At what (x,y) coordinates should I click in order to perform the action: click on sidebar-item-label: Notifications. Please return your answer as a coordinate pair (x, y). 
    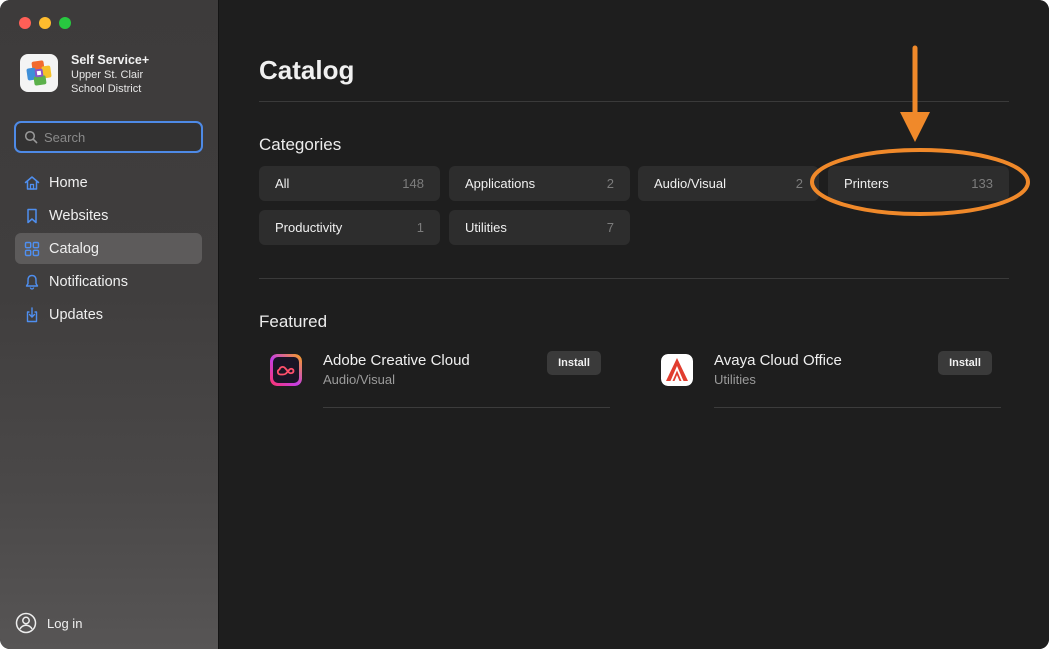
    Looking at the image, I should click on (88, 281).